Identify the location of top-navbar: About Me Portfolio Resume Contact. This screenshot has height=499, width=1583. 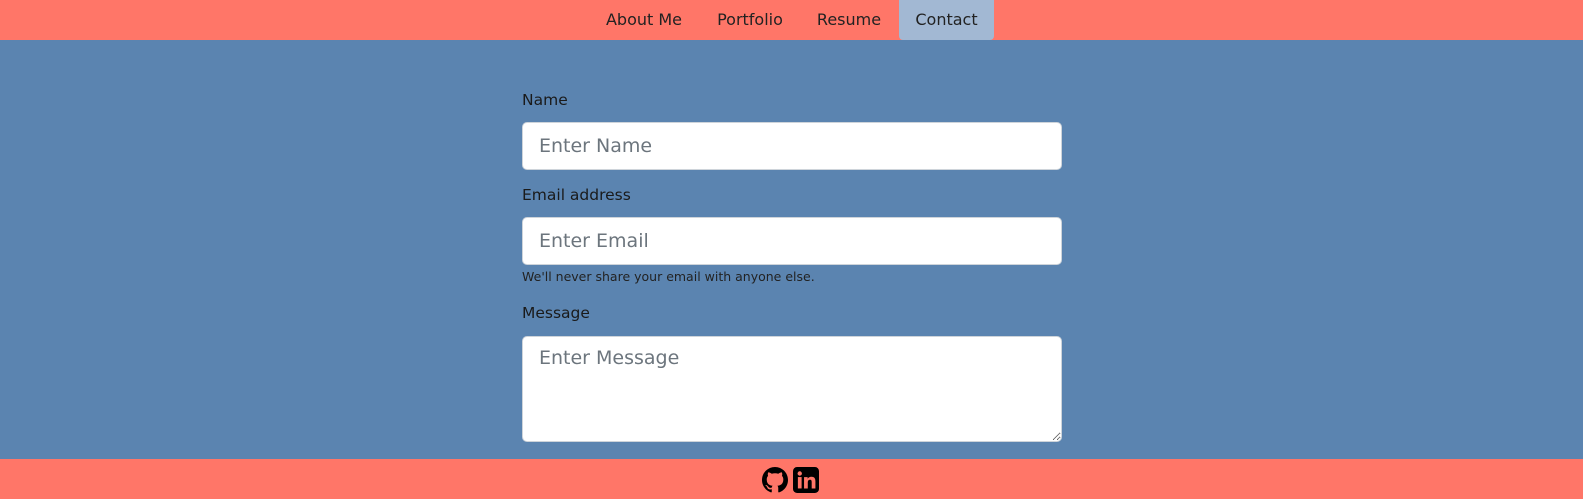
(791, 20).